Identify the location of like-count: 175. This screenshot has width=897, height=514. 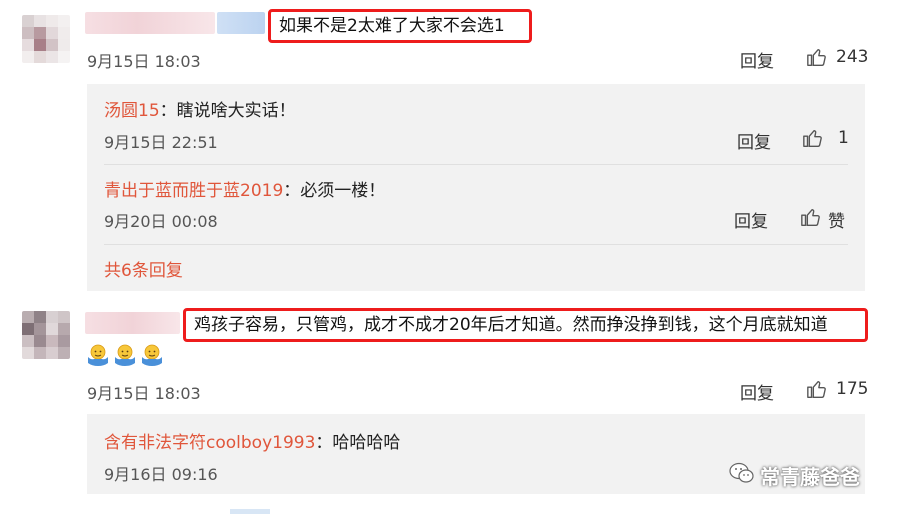
(852, 389).